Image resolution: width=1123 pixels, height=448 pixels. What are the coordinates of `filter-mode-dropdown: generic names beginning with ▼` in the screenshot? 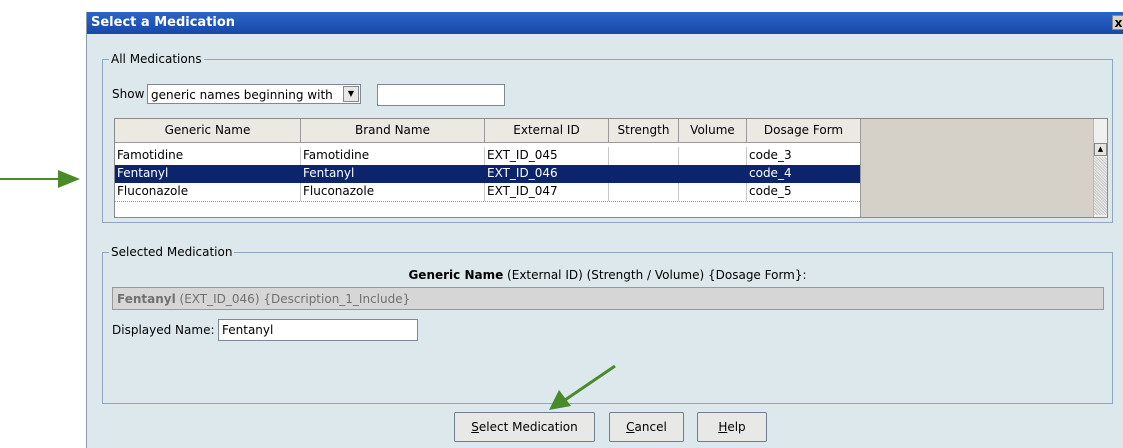 It's located at (254, 94).